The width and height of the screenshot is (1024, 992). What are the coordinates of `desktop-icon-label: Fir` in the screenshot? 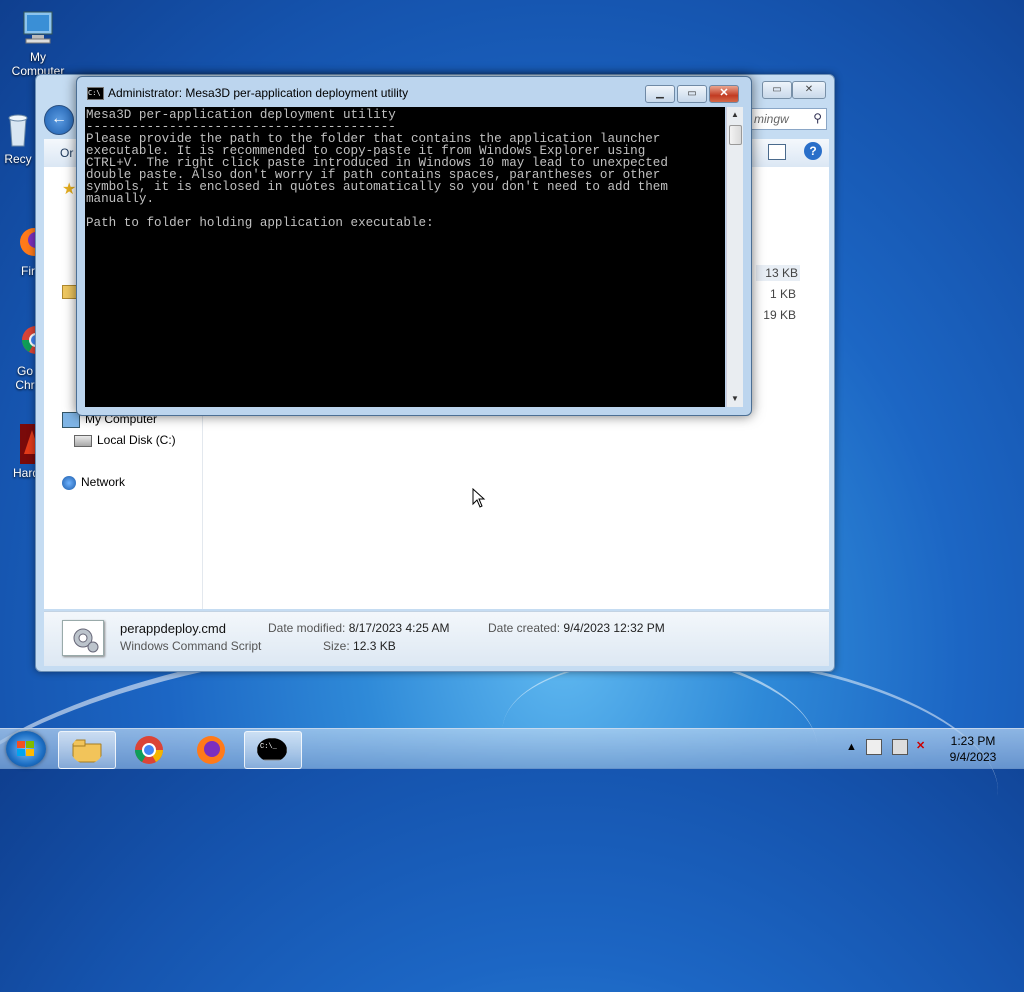 It's located at (28, 271).